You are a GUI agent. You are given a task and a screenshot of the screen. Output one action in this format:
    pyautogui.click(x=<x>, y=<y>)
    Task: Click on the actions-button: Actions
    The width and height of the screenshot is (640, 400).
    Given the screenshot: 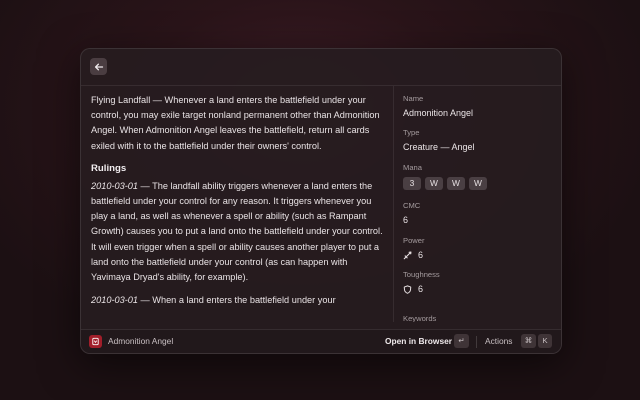 What is the action you would take?
    pyautogui.click(x=498, y=341)
    